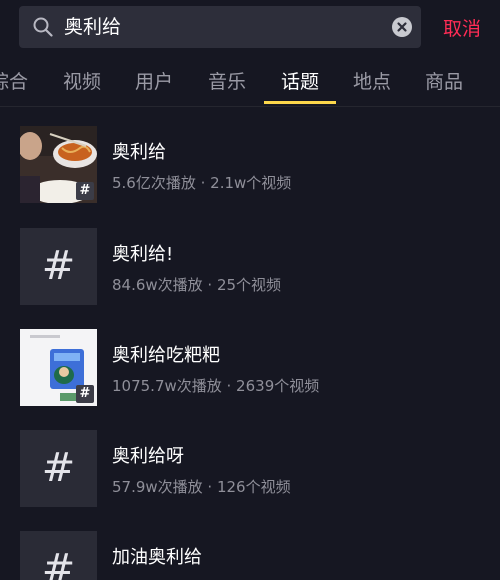 This screenshot has width=500, height=580. What do you see at coordinates (444, 80) in the screenshot?
I see `tab-products: 商品` at bounding box center [444, 80].